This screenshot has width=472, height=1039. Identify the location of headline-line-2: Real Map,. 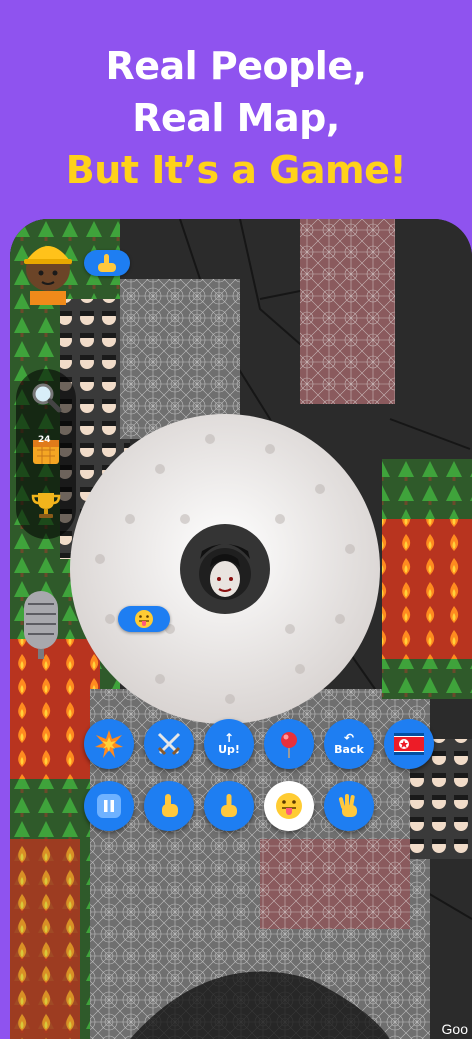
(236, 118).